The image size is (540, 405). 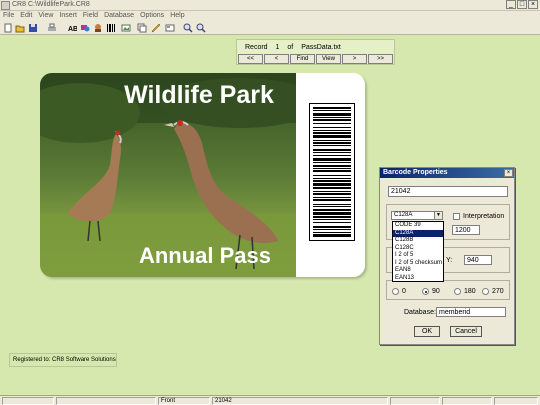 What do you see at coordinates (126, 28) in the screenshot?
I see `image-tool-icon` at bounding box center [126, 28].